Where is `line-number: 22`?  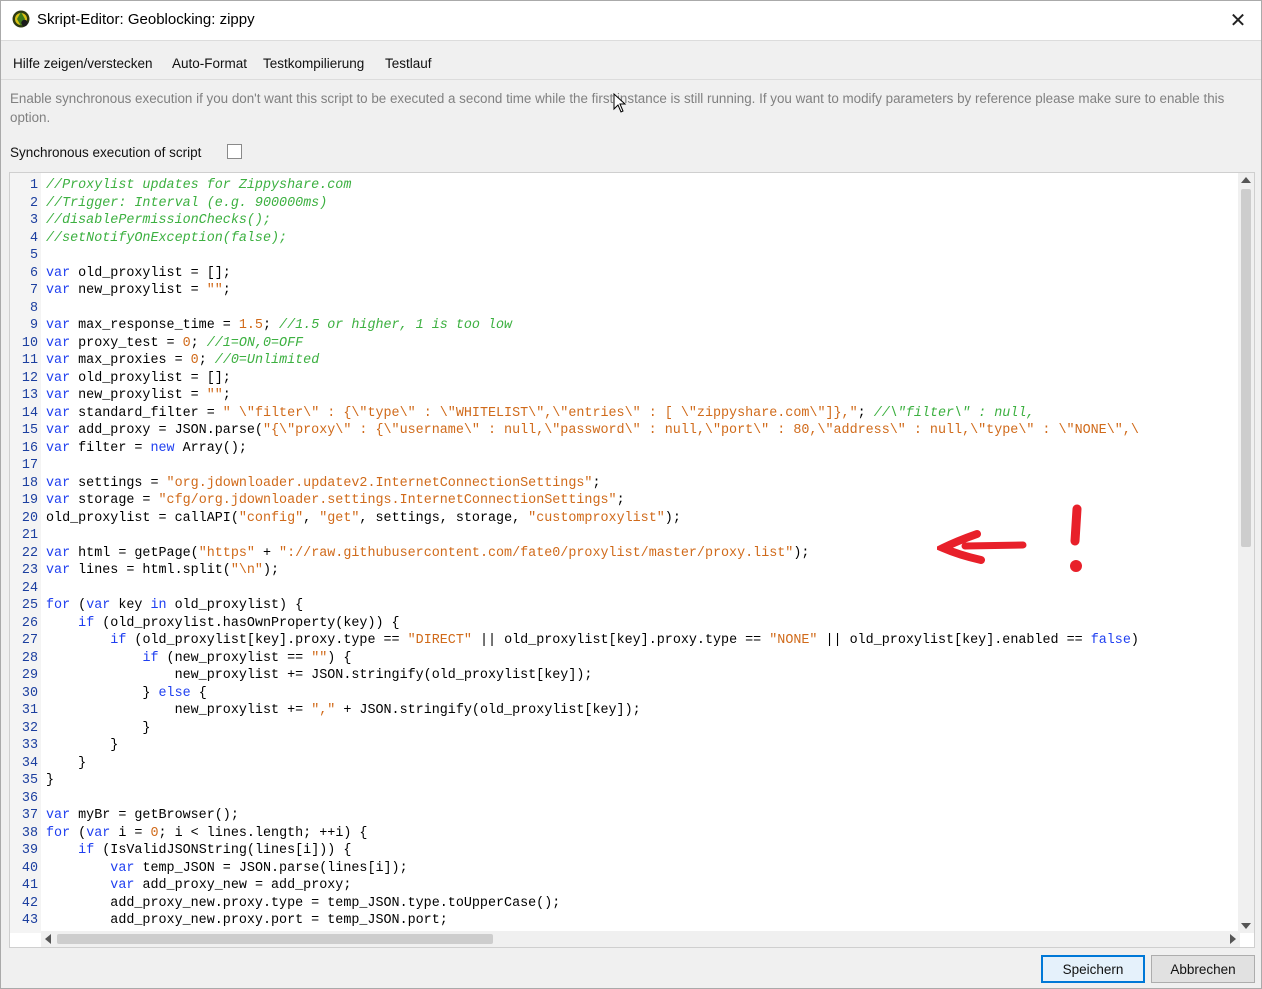
line-number: 22 is located at coordinates (29, 553).